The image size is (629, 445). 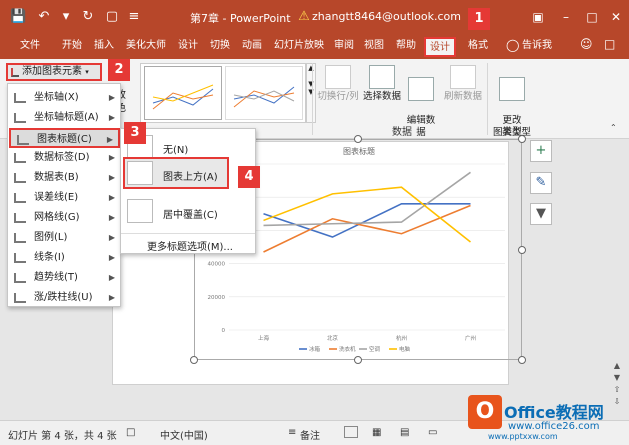 I want to click on chart-style-2-preview, so click(x=264, y=97).